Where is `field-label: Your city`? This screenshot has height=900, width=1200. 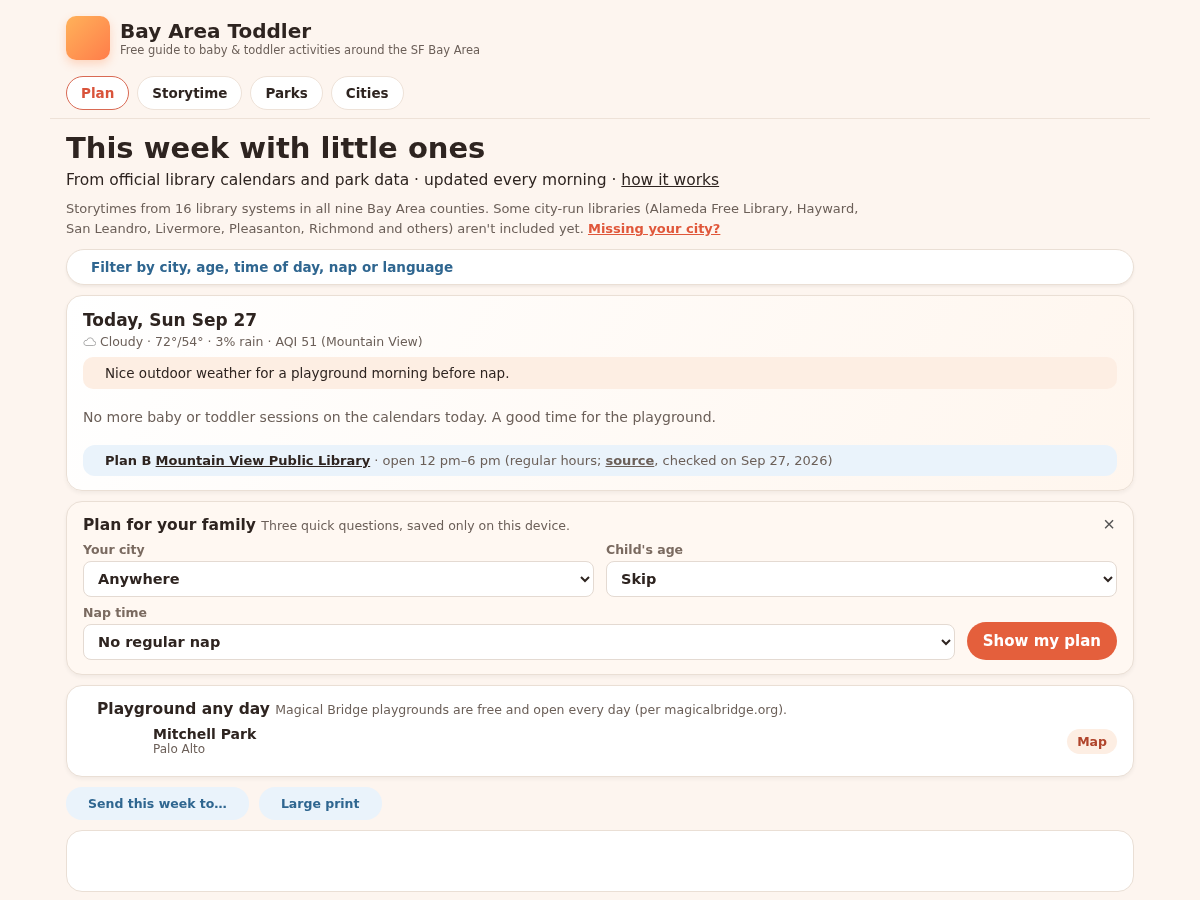 field-label: Your city is located at coordinates (114, 549).